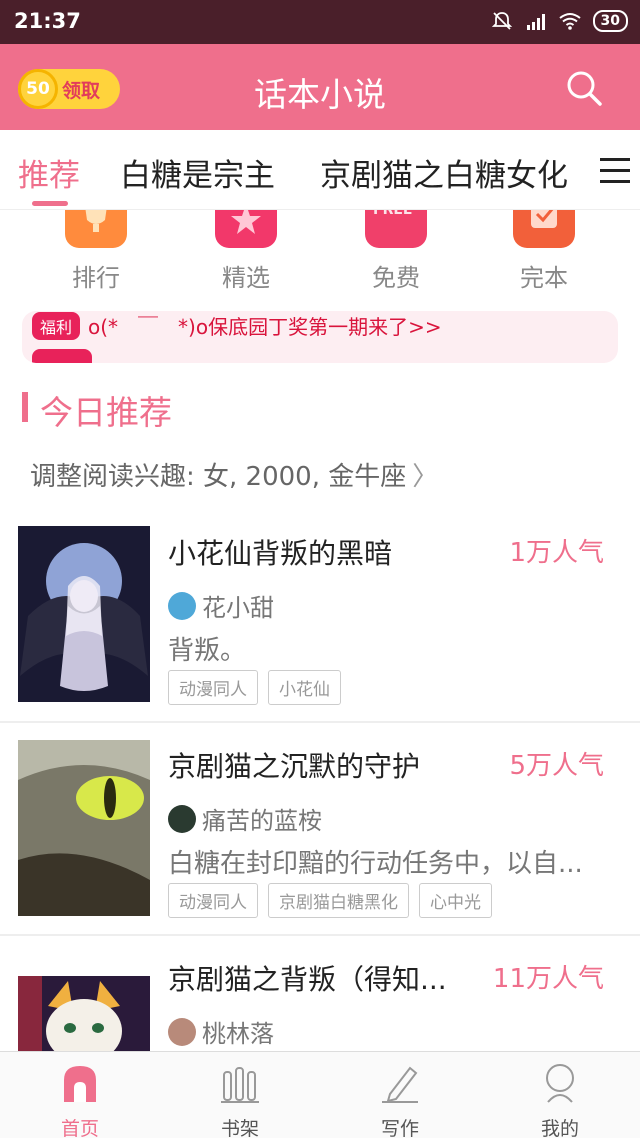  What do you see at coordinates (396, 251) in the screenshot?
I see `quick-link-free: FREE 免费` at bounding box center [396, 251].